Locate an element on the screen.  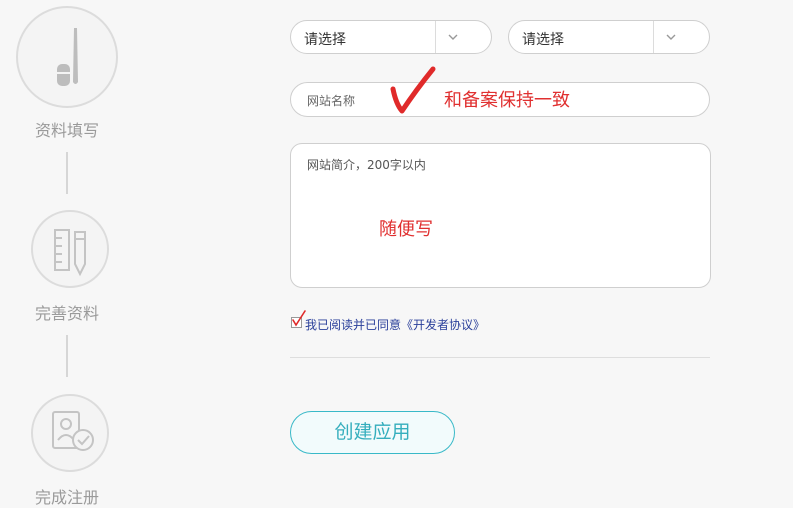
step-3-circle is located at coordinates (70, 433).